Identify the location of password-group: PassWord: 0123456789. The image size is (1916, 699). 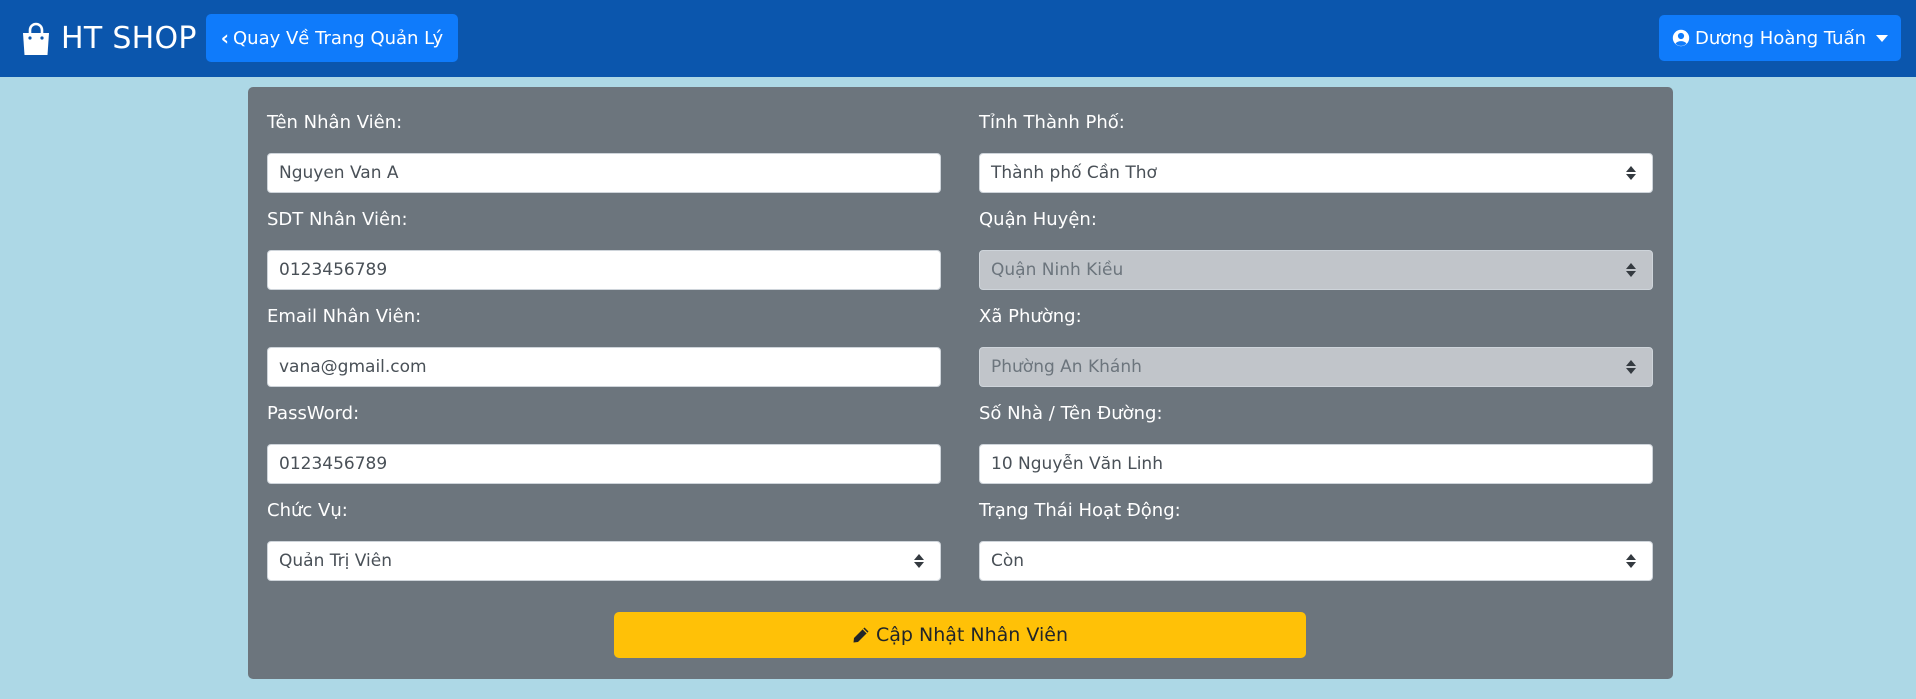
(604, 443).